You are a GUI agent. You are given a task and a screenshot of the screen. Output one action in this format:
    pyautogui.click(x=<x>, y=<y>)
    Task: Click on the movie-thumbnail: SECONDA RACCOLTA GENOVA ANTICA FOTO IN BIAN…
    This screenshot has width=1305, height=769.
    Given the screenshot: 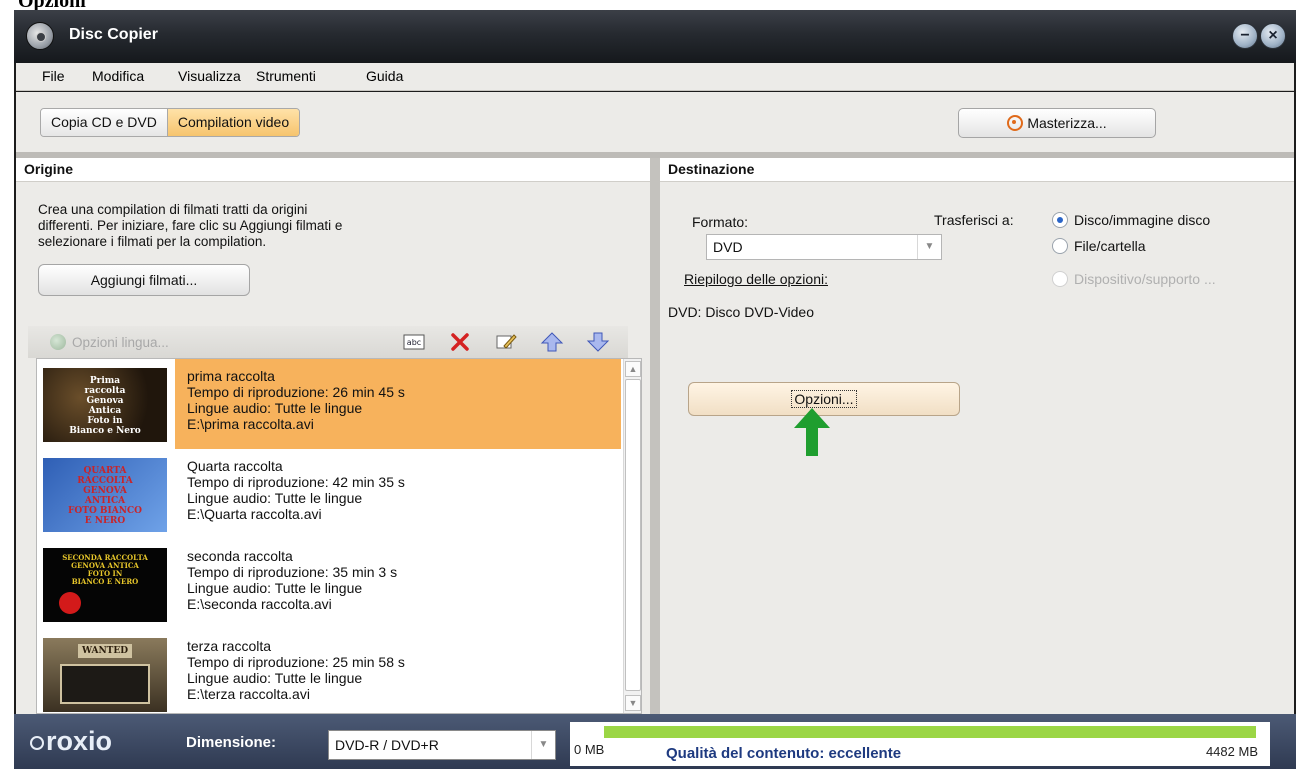 What is the action you would take?
    pyautogui.click(x=105, y=585)
    